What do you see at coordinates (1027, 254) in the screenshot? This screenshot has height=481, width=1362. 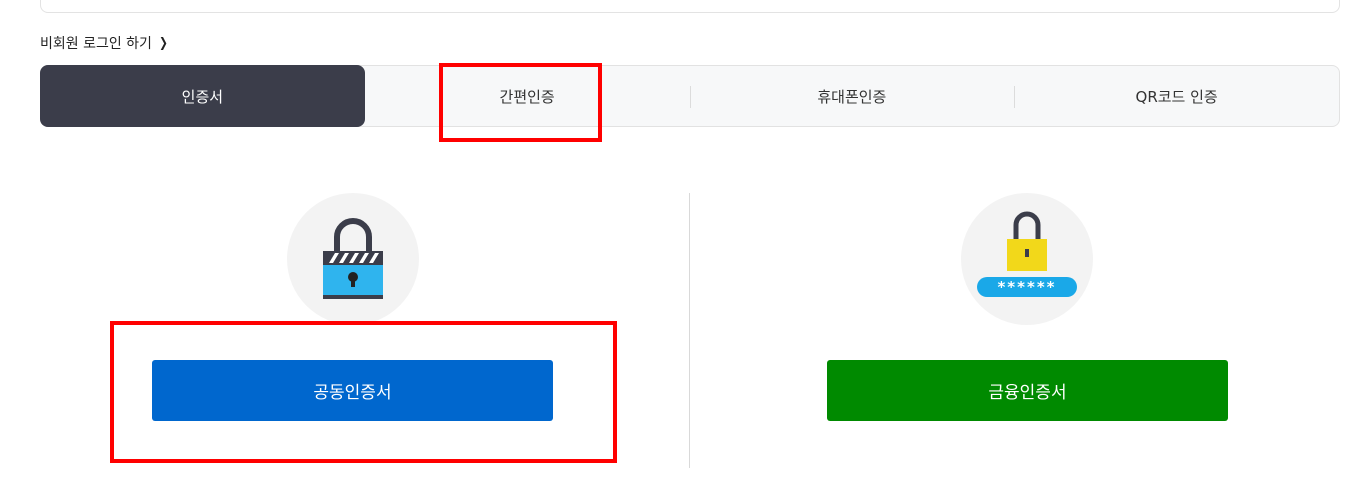 I see `padlock-password-icon` at bounding box center [1027, 254].